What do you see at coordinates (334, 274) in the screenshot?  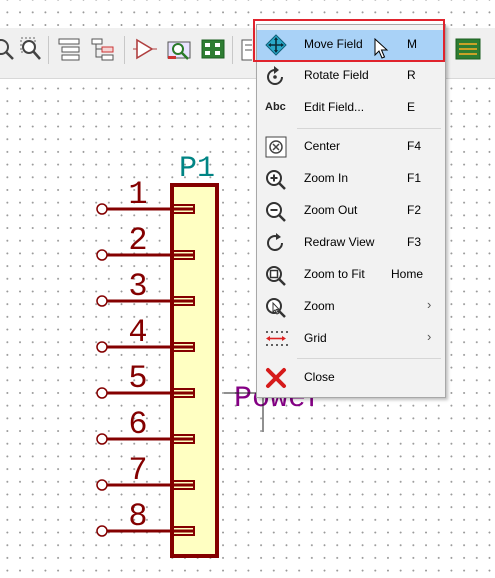 I see `menu-item-label: Zoom to Fit` at bounding box center [334, 274].